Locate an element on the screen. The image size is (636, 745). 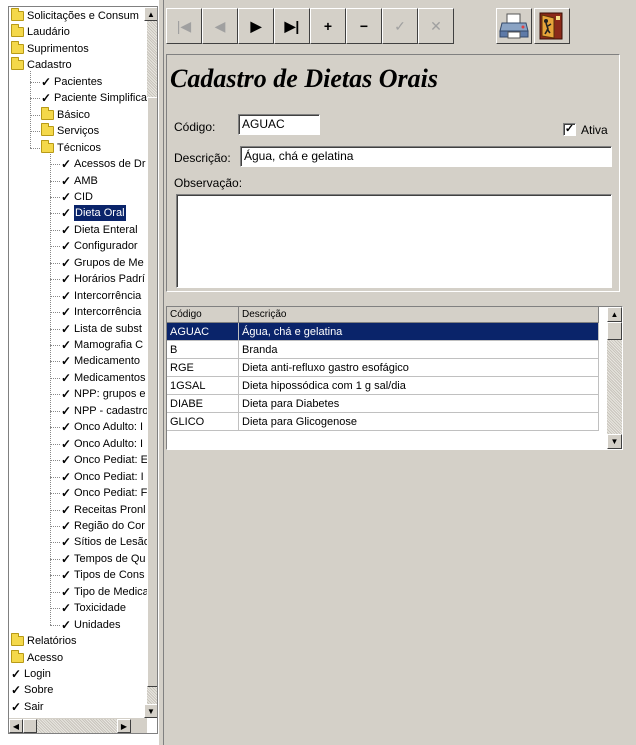
grid-cell-descricao: Dieta para Diabetes is located at coordinates (419, 404).